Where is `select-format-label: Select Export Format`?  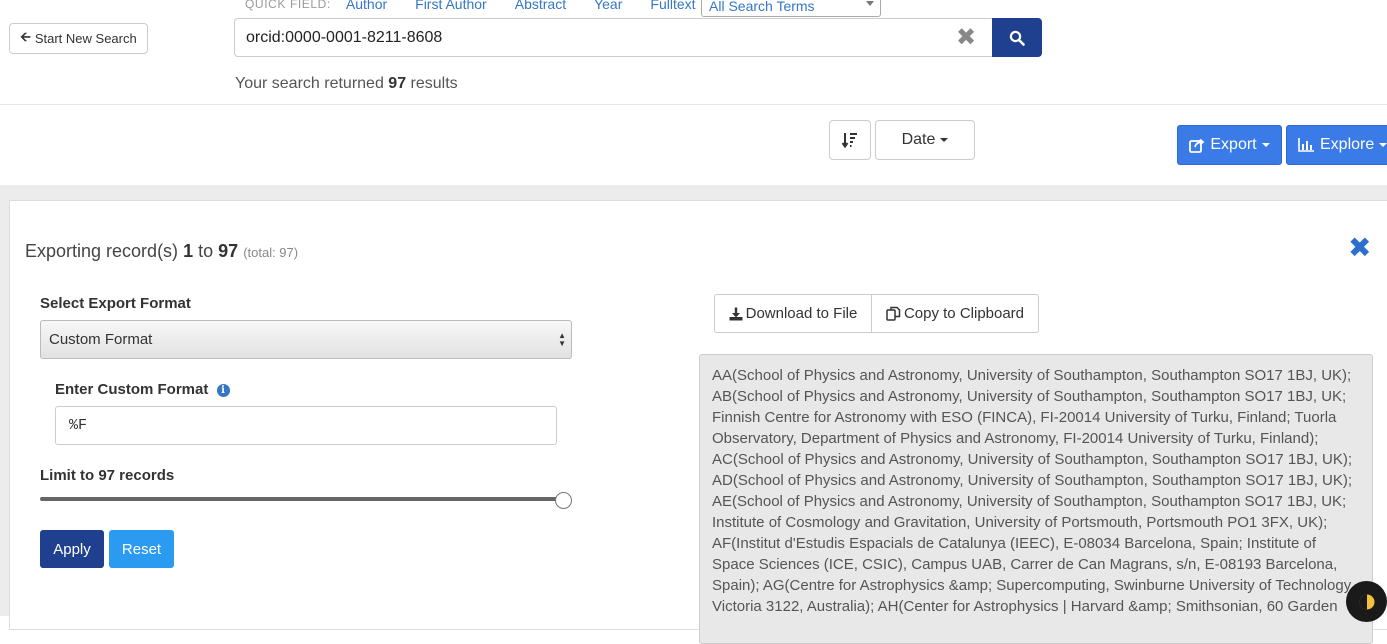
select-format-label: Select Export Format is located at coordinates (115, 303).